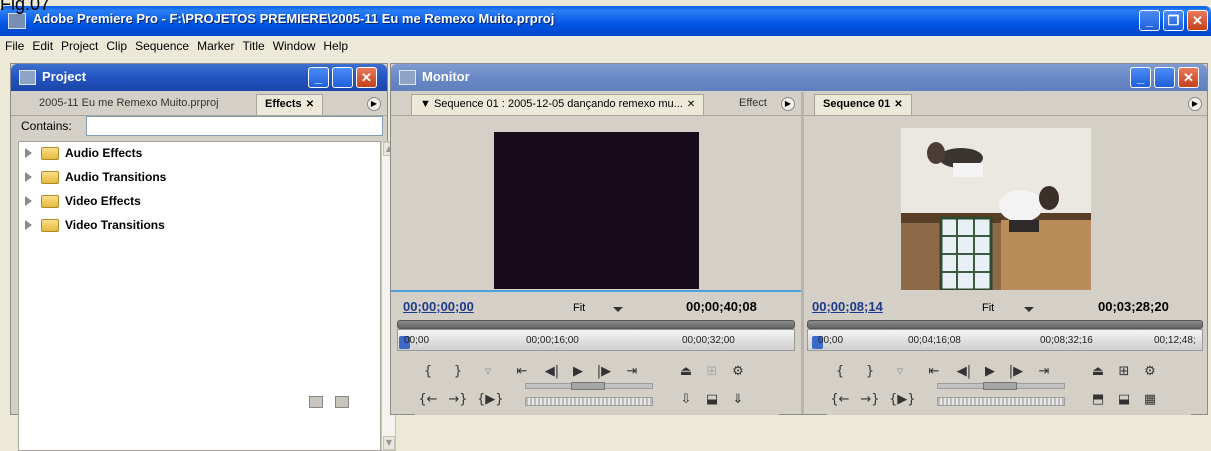 Image resolution: width=1211 pixels, height=451 pixels. I want to click on program-video-frame, so click(996, 209).